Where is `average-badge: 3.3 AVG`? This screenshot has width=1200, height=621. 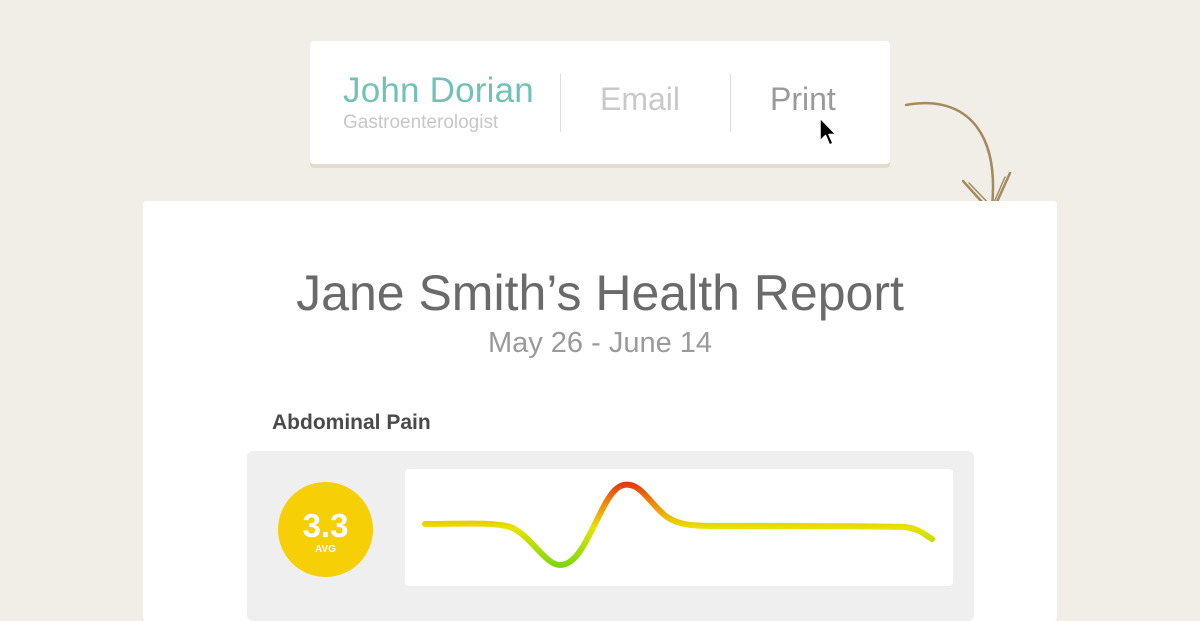
average-badge: 3.3 AVG is located at coordinates (325, 529).